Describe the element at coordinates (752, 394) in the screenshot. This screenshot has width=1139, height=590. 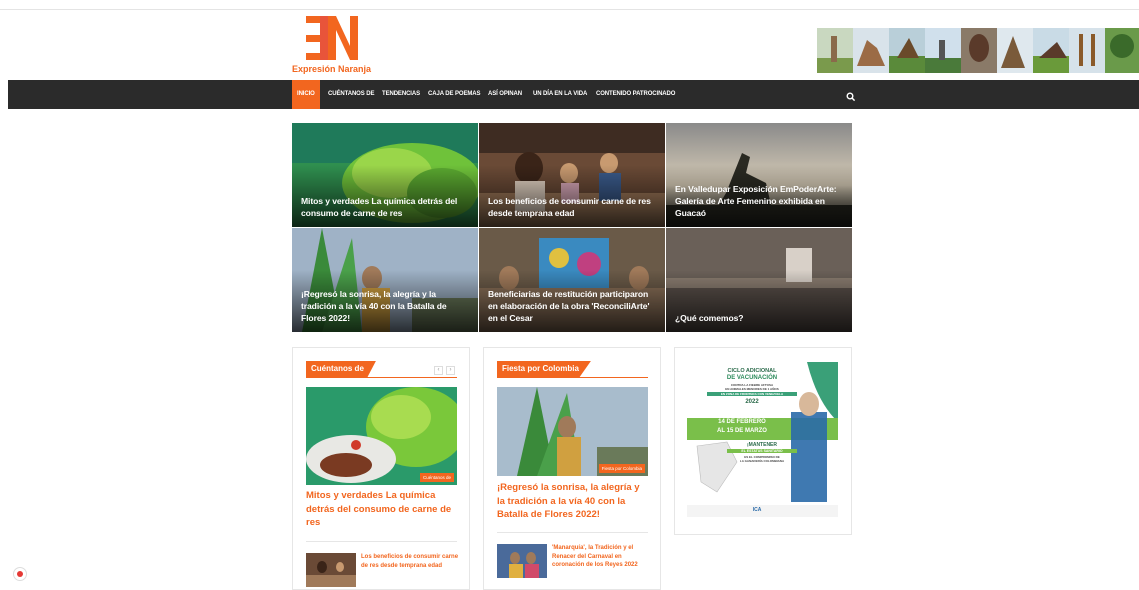
I see `ad-line-5: EN ZONA DE FRONTERA CON VENEZUELA` at that location.